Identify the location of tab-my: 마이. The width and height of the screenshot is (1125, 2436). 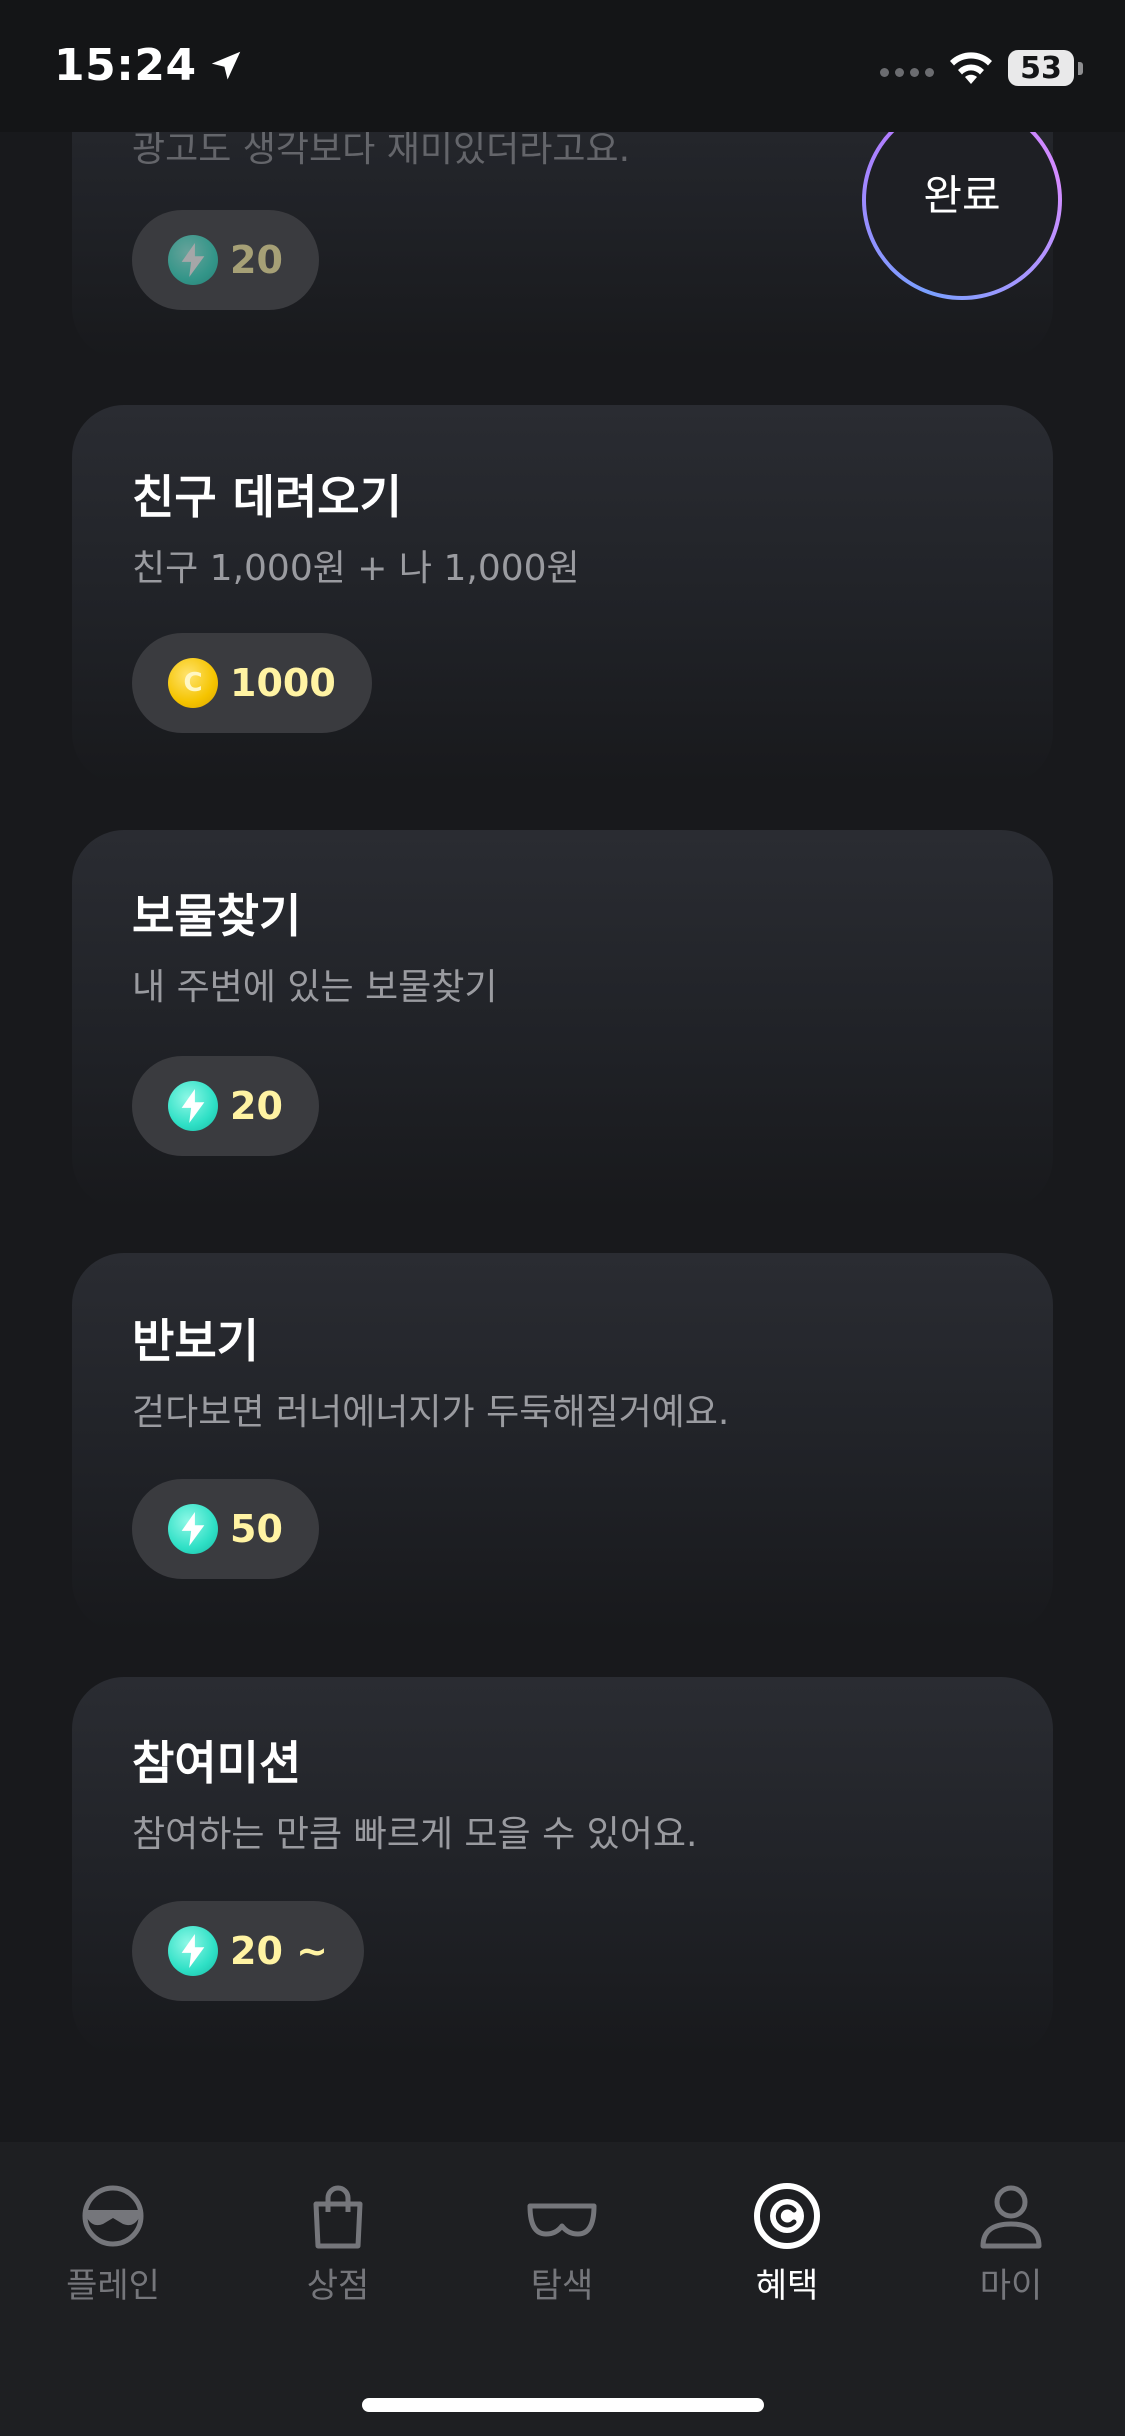
(1011, 2243).